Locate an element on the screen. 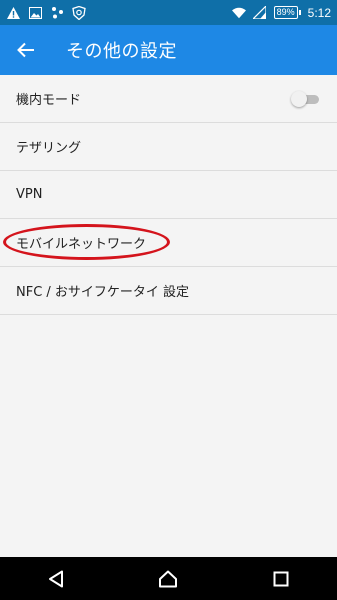 This screenshot has width=337, height=600. back-button is located at coordinates (26, 50).